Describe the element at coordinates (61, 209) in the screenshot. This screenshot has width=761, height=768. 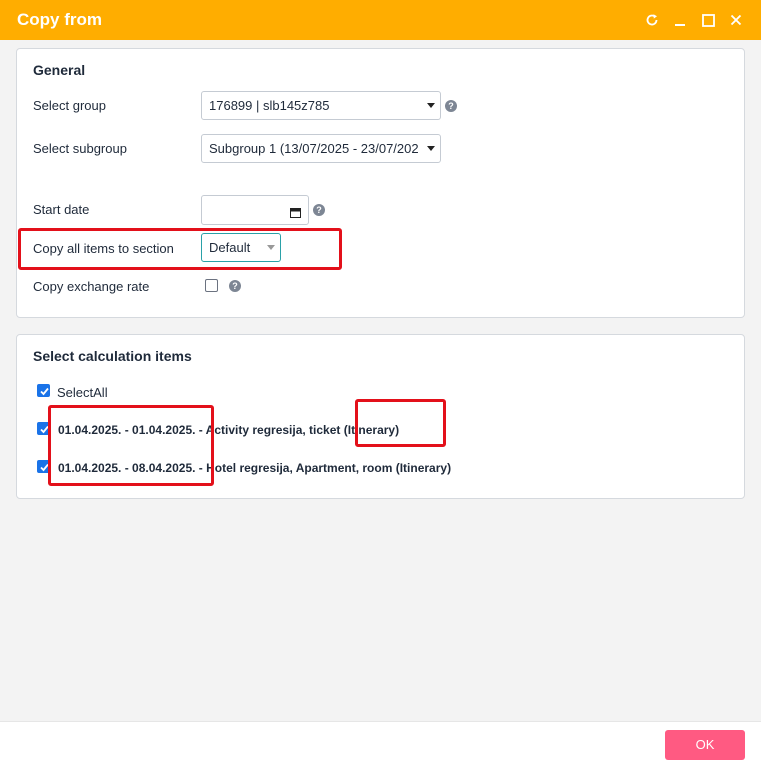
I see `start-date-label: Start date` at that location.